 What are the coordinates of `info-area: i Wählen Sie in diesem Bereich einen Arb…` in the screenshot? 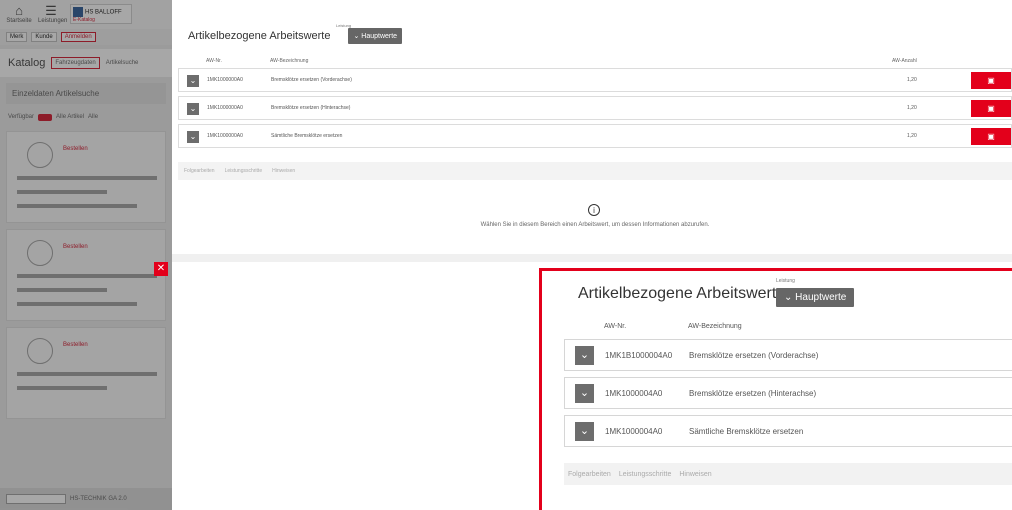 It's located at (595, 217).